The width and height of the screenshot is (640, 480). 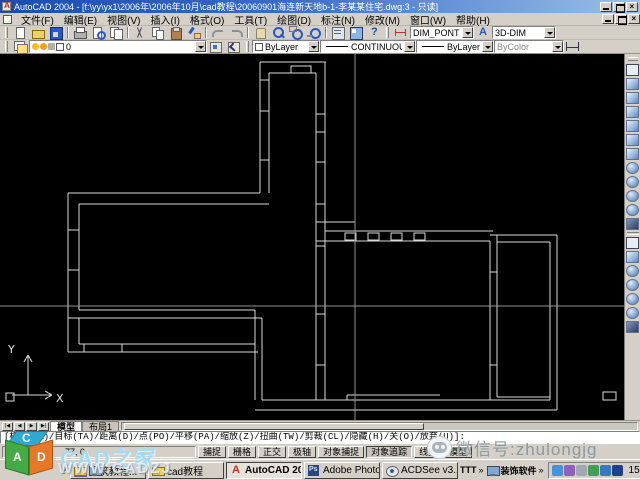 I want to click on open-icon, so click(x=38, y=32).